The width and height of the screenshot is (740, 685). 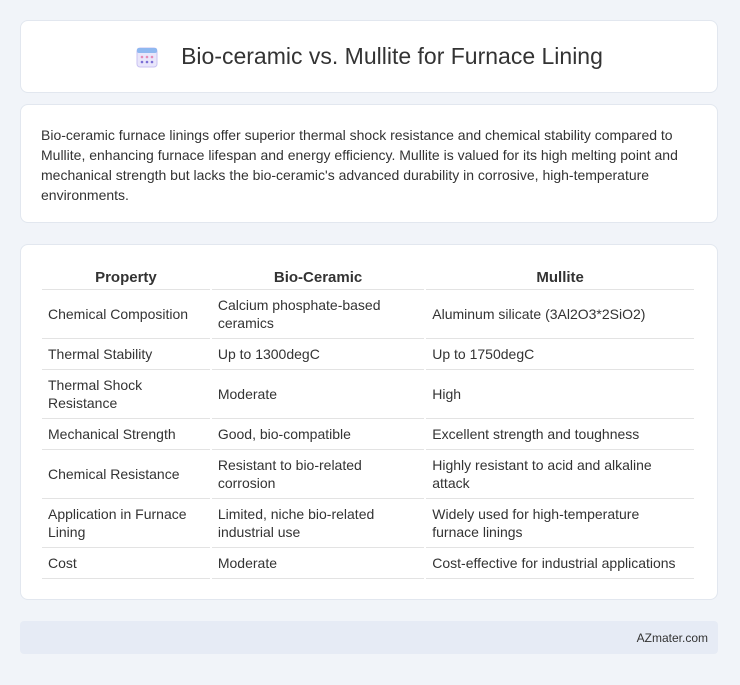 I want to click on table-cell: Up to 1300degC, so click(x=318, y=354).